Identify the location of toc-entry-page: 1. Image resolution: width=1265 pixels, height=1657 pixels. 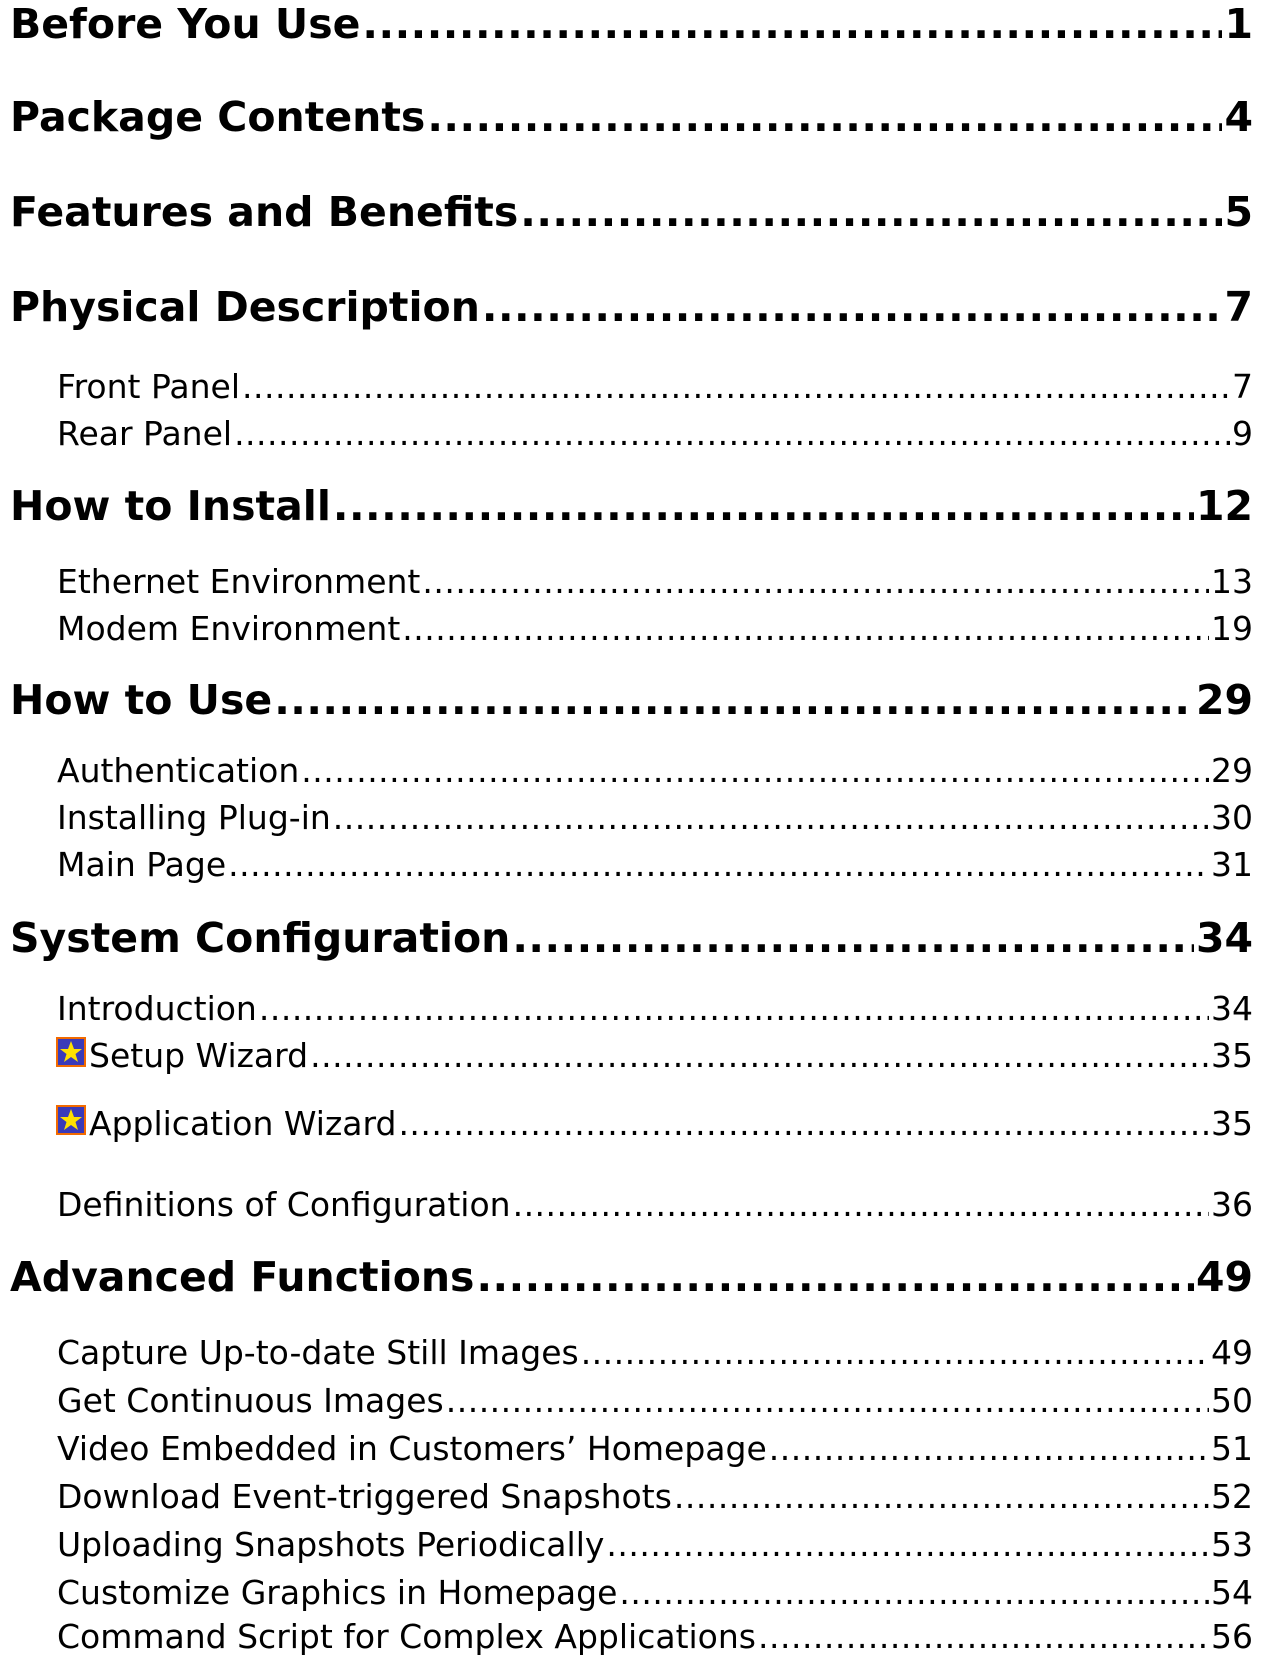
(1238, 24).